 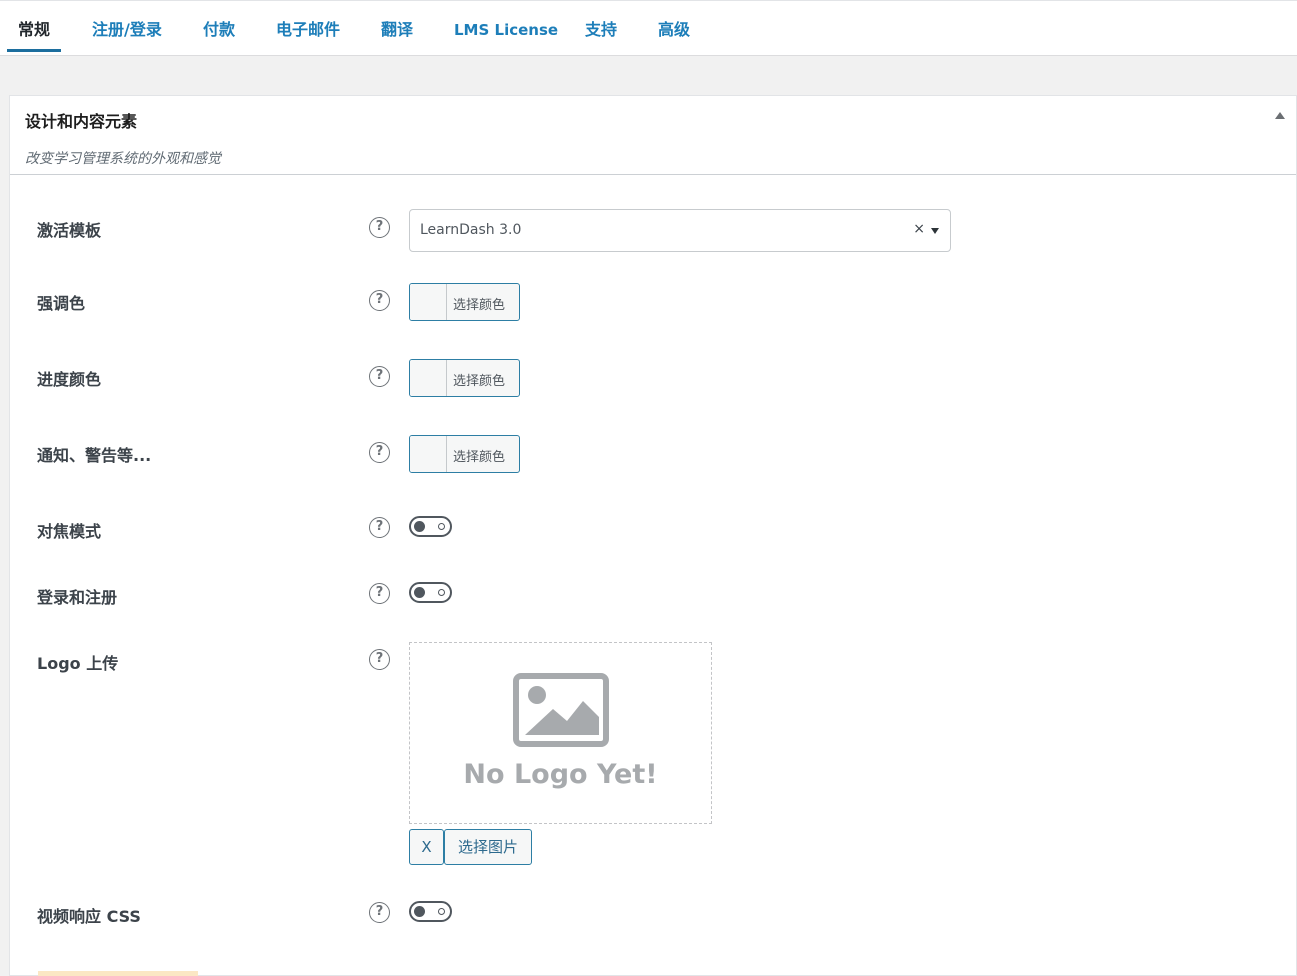 I want to click on progress-color-button-label: 选择颜色, so click(x=479, y=381).